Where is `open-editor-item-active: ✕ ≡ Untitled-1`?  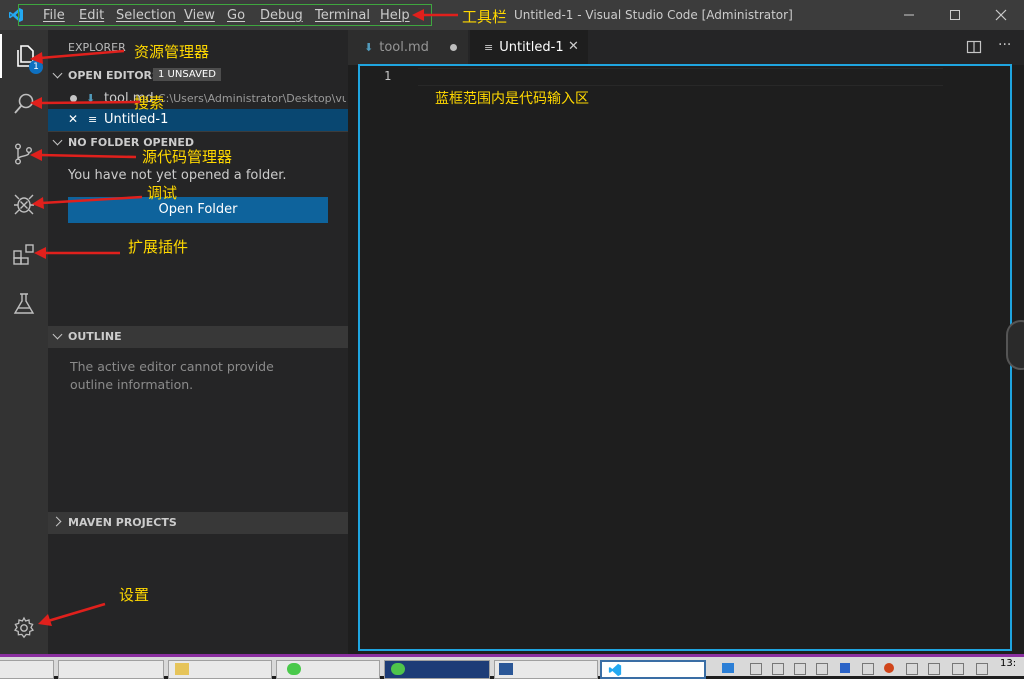
open-editor-item-active: ✕ ≡ Untitled-1 is located at coordinates (198, 120).